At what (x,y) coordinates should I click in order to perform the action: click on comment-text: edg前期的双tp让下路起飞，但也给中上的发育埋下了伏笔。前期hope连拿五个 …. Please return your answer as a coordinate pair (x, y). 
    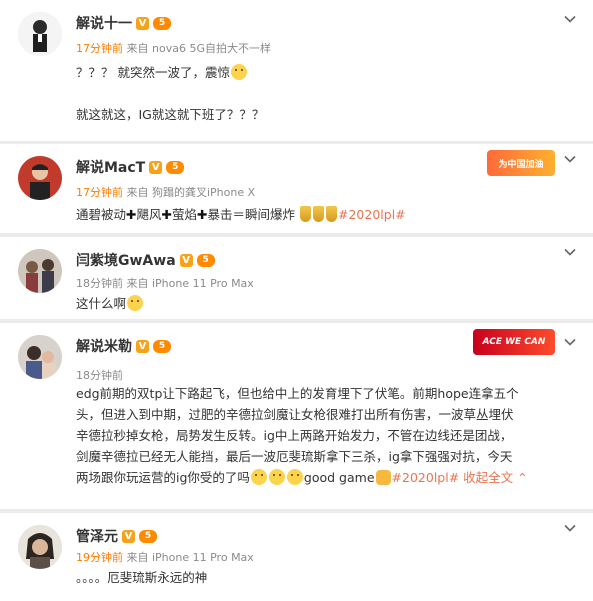
    Looking at the image, I should click on (325, 435).